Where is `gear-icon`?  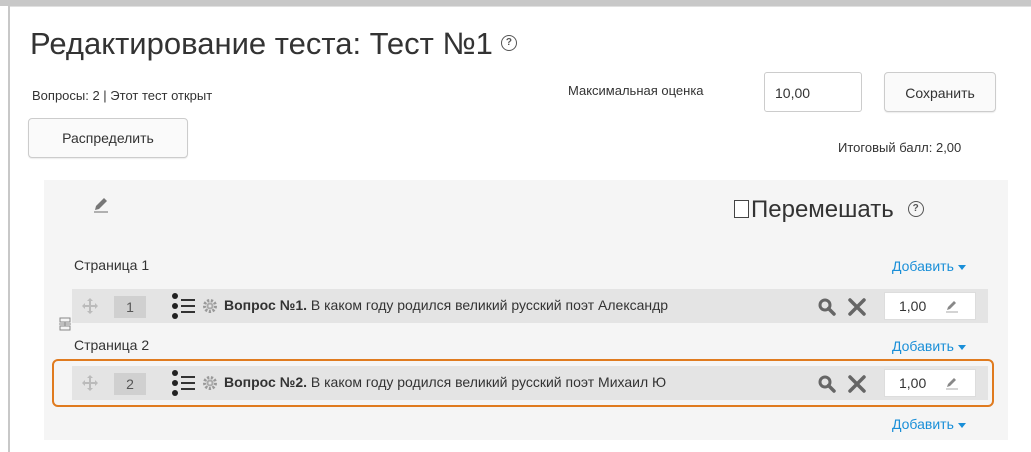
gear-icon is located at coordinates (210, 308).